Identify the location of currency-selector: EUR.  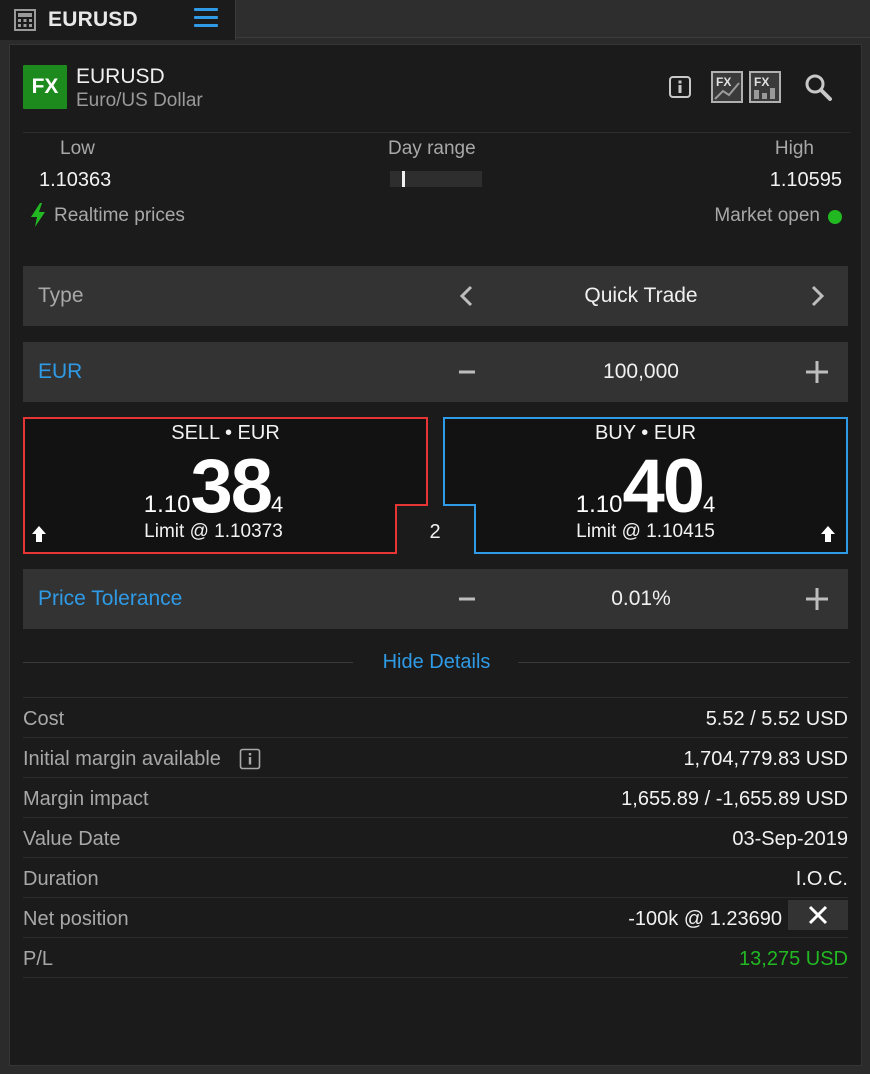
(60, 372).